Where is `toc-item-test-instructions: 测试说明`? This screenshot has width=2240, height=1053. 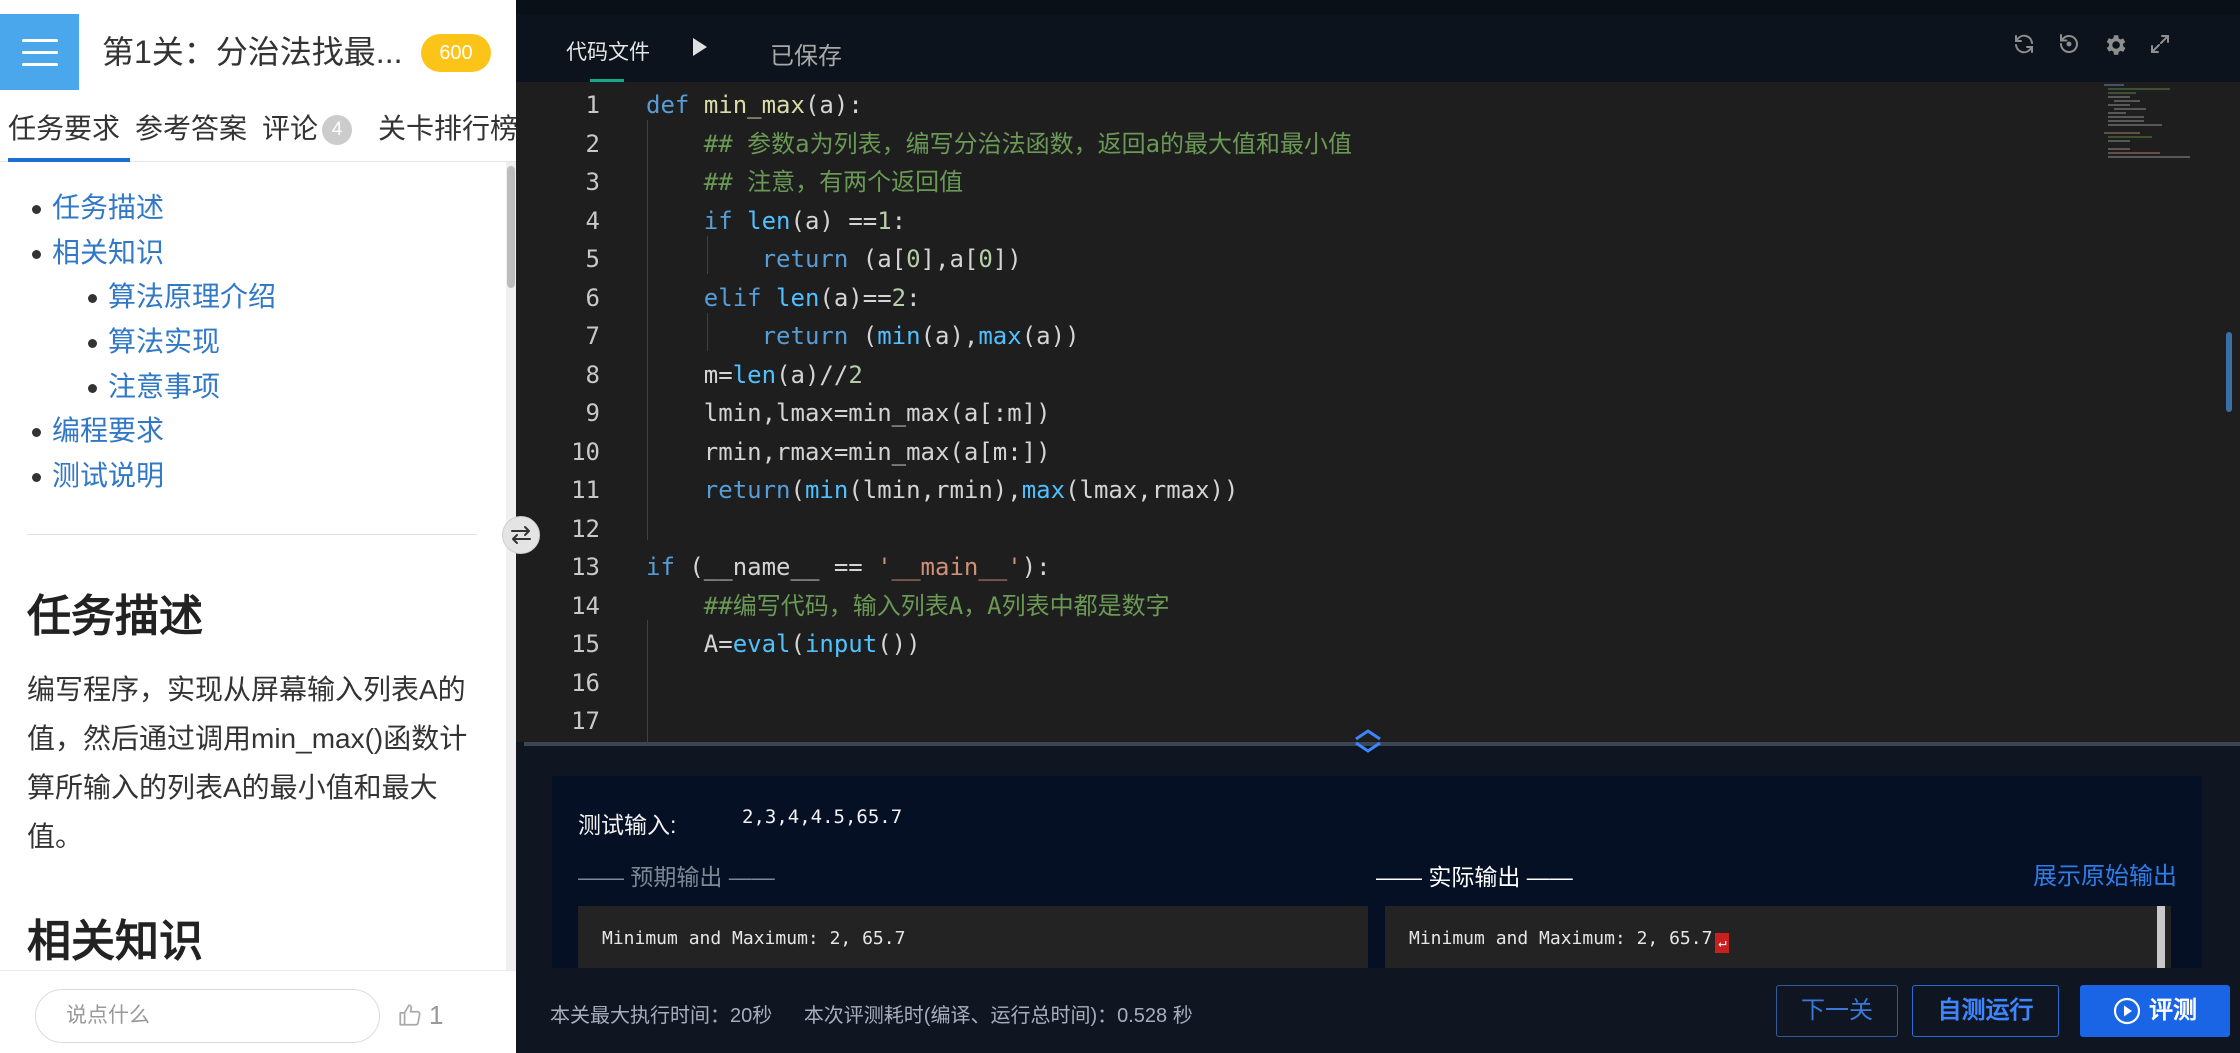
toc-item-test-instructions: 测试说明 is located at coordinates (153, 476).